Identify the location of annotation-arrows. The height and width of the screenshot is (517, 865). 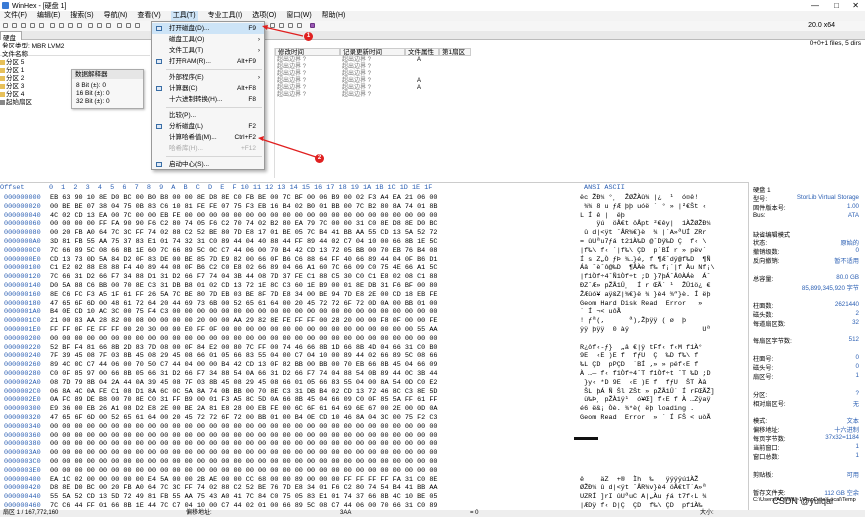
(287, 91).